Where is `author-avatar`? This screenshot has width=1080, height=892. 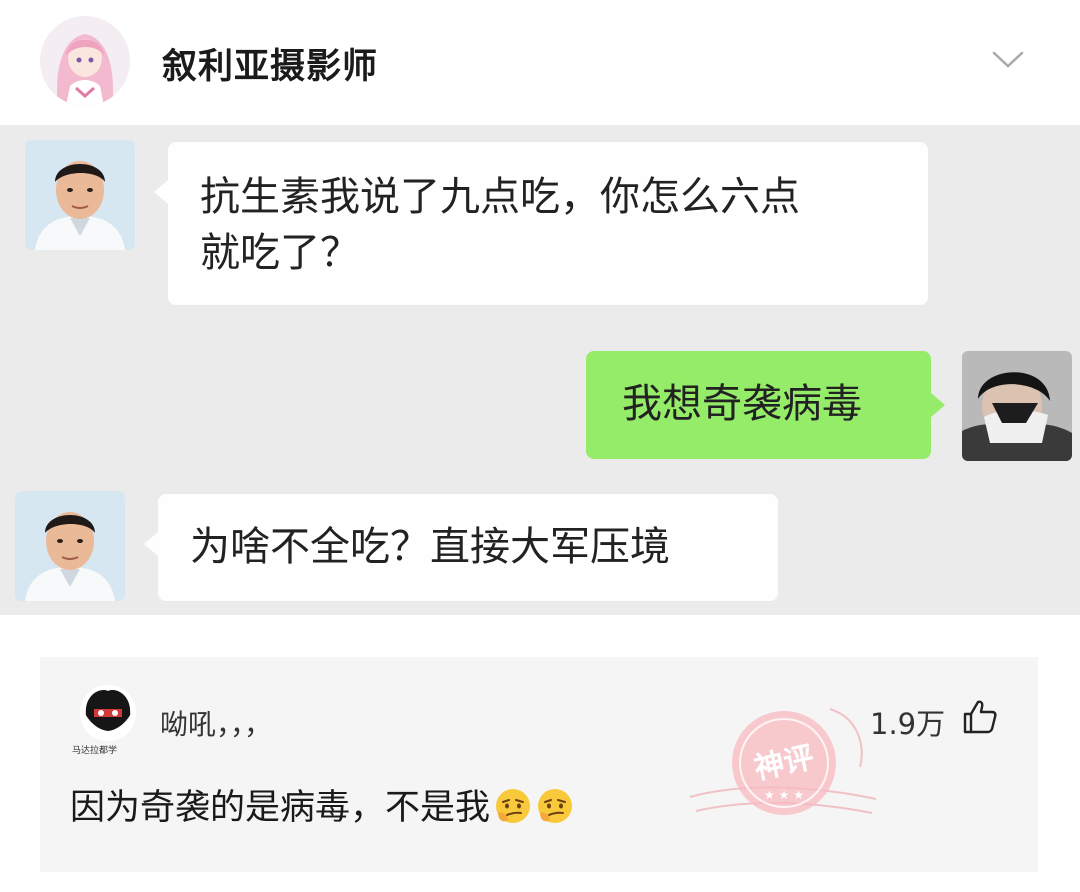 author-avatar is located at coordinates (85, 61).